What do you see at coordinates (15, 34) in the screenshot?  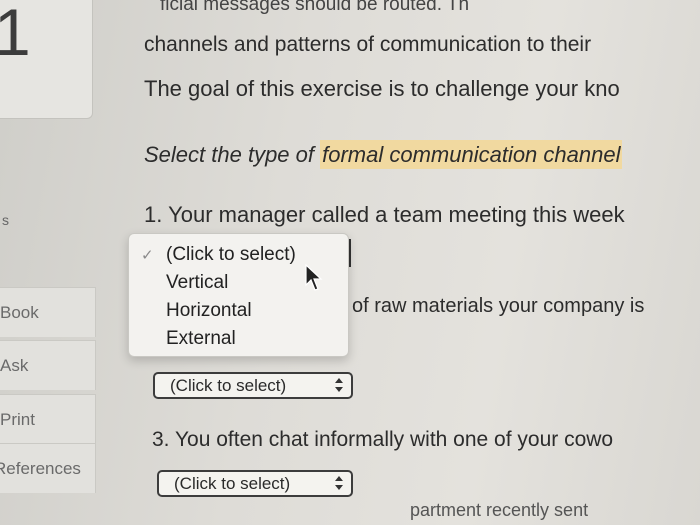 I see `chapter-number: 1` at bounding box center [15, 34].